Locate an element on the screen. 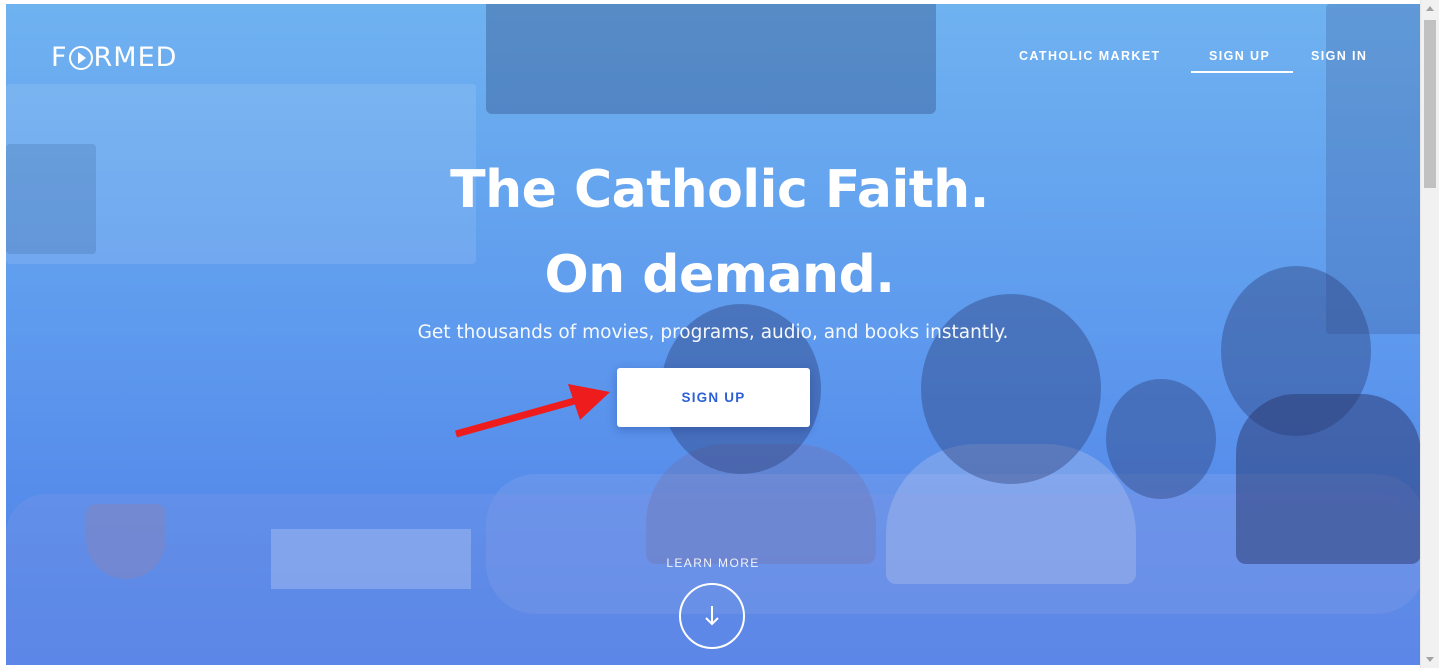 Image resolution: width=1439 pixels, height=668 pixels. arrow-down-icon is located at coordinates (712, 616).